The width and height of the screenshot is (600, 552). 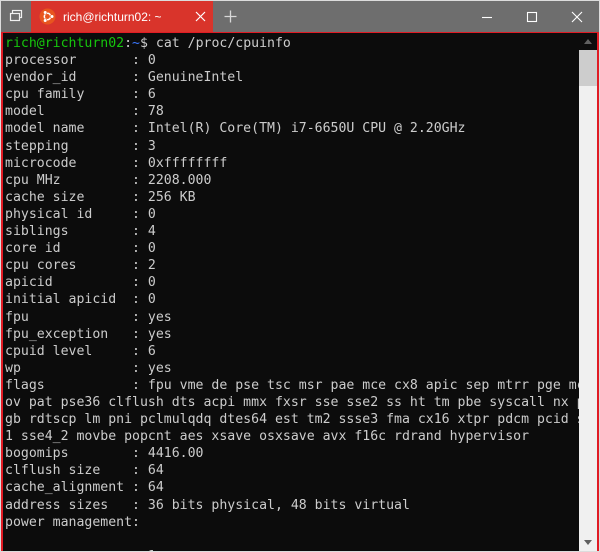 What do you see at coordinates (128, 43) in the screenshot?
I see `prompt-colon: :` at bounding box center [128, 43].